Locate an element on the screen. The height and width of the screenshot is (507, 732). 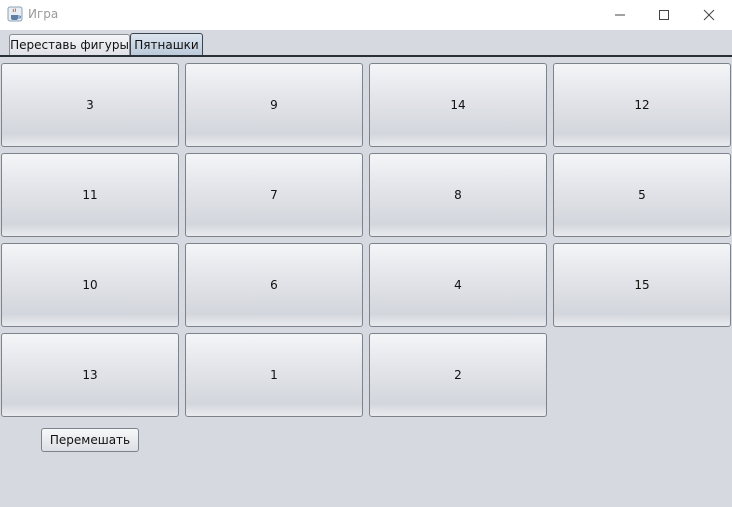
maximize-button is located at coordinates (664, 15).